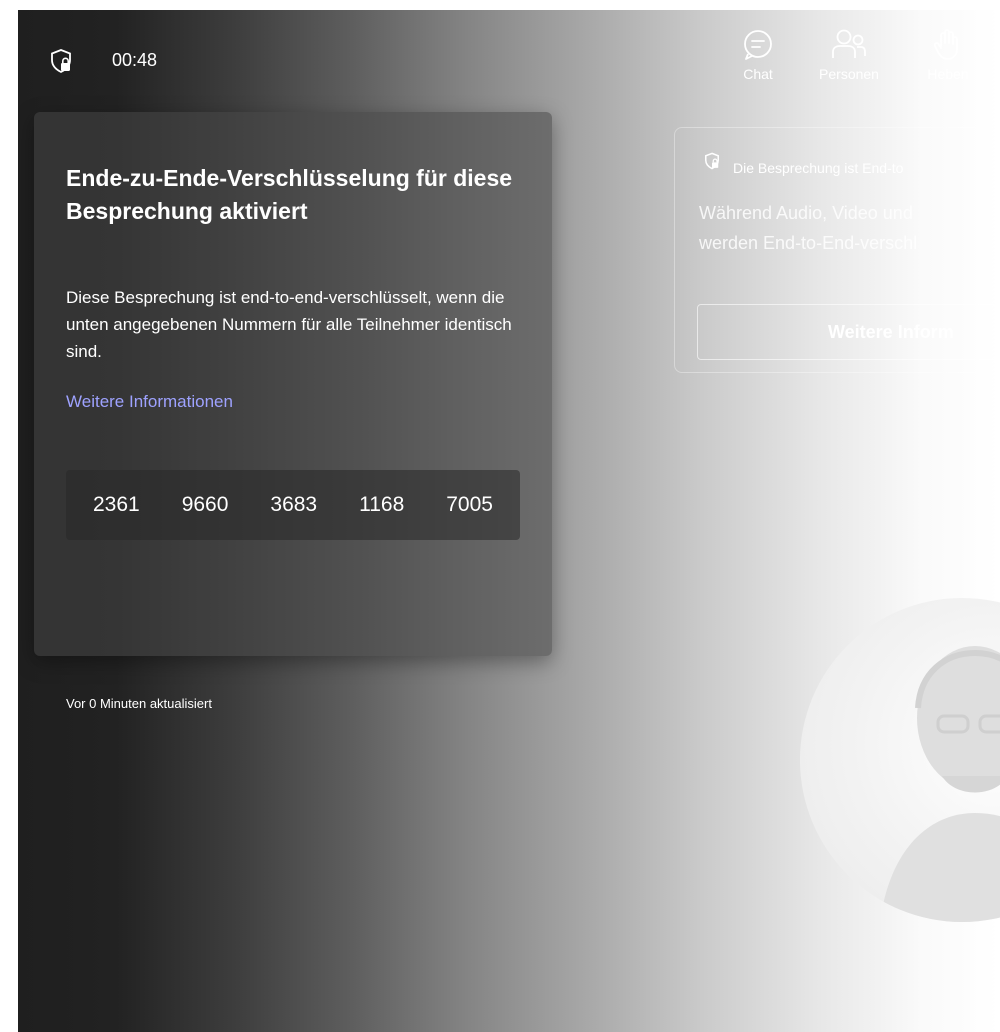 The image size is (1000, 1032). Describe the element at coordinates (940, 784) in the screenshot. I see `participant-photo` at that location.